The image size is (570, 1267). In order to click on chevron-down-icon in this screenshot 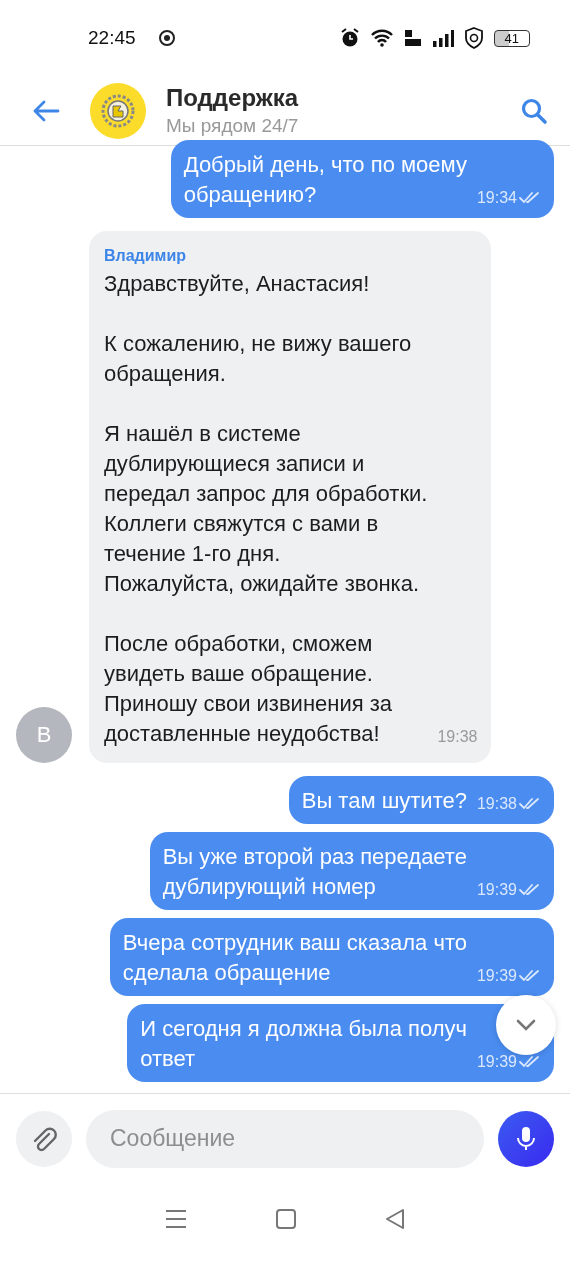, I will do `click(526, 1025)`.